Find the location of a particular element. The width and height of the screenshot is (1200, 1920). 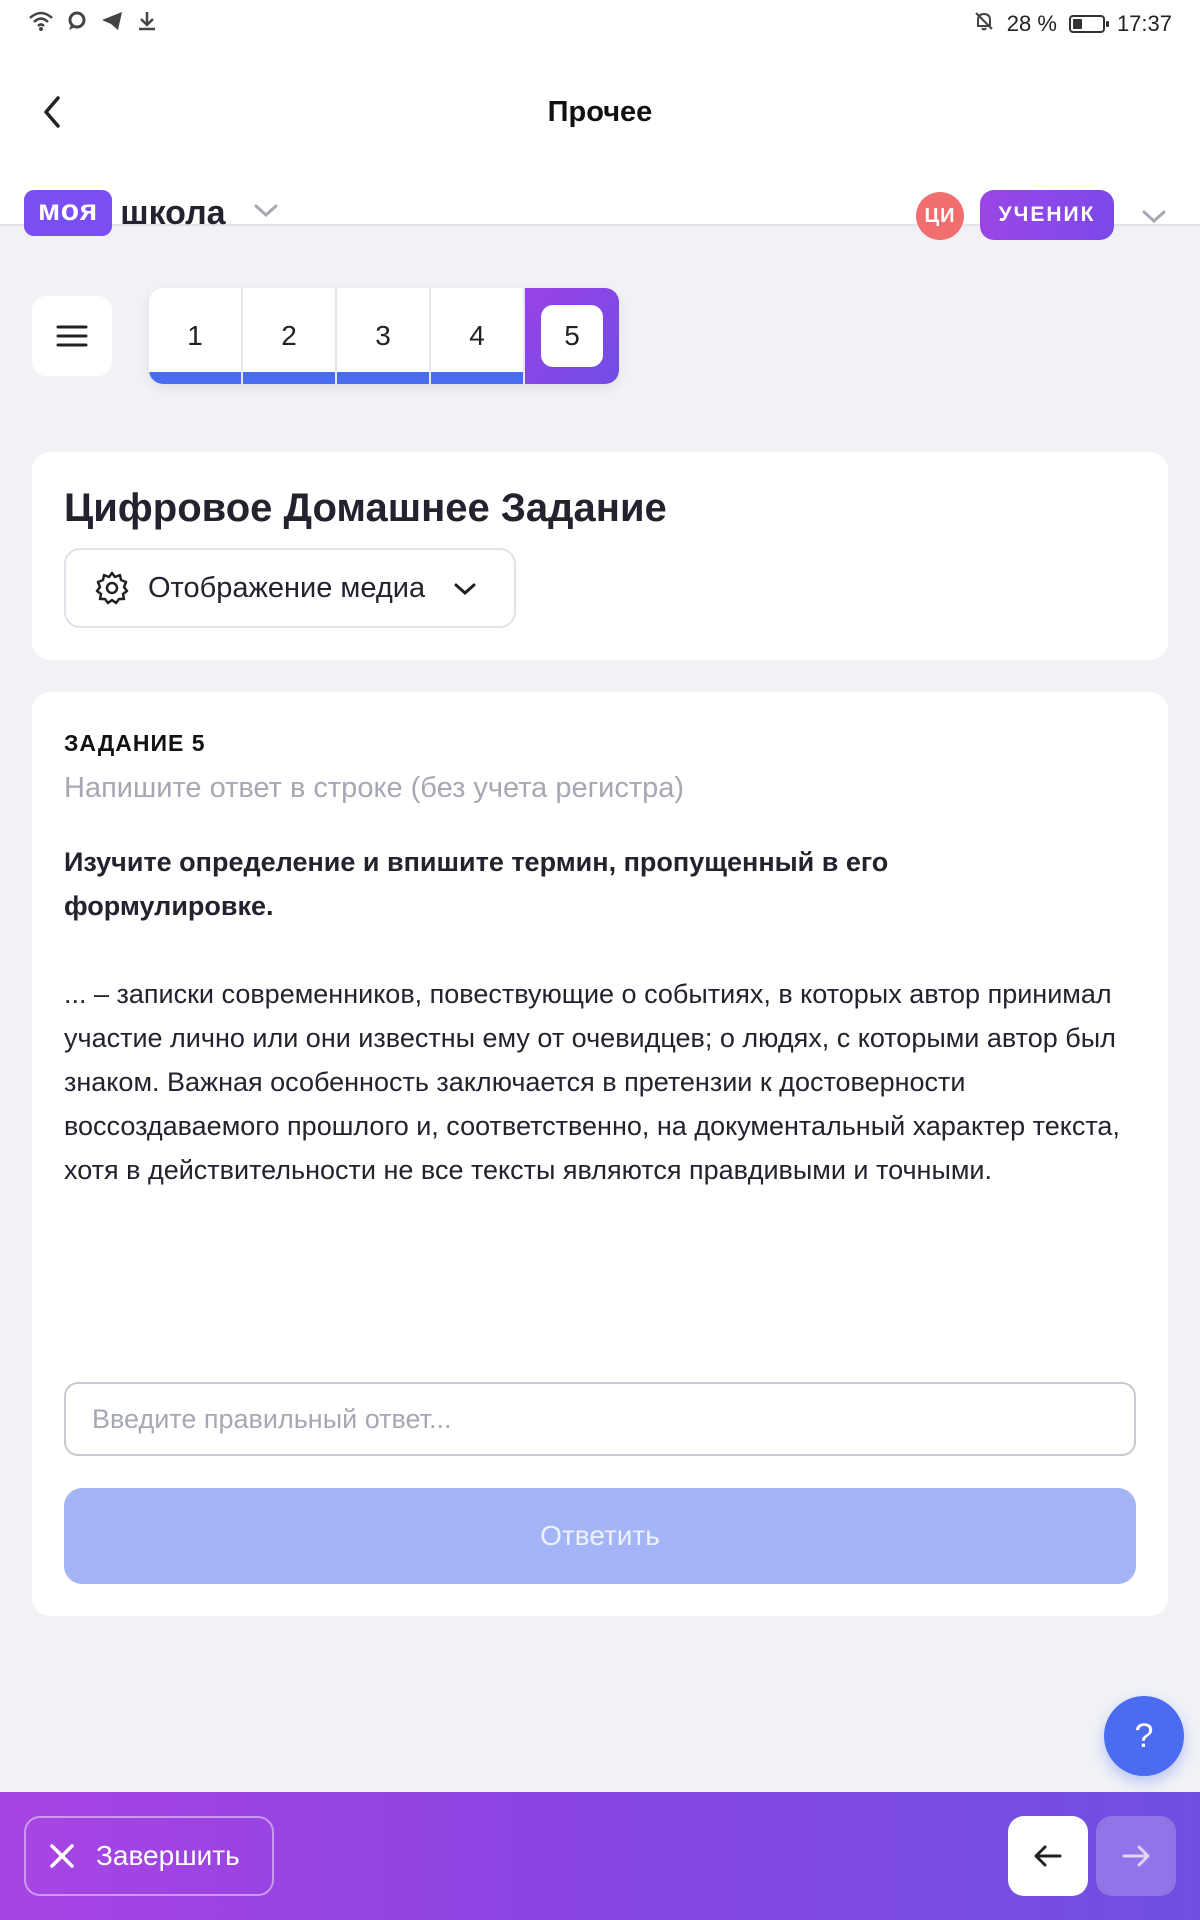

answer-input is located at coordinates (600, 1419).